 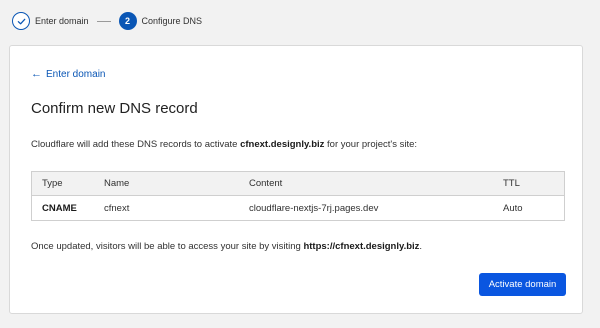 I want to click on note-url: https://cfnext.designly.biz, so click(x=361, y=246).